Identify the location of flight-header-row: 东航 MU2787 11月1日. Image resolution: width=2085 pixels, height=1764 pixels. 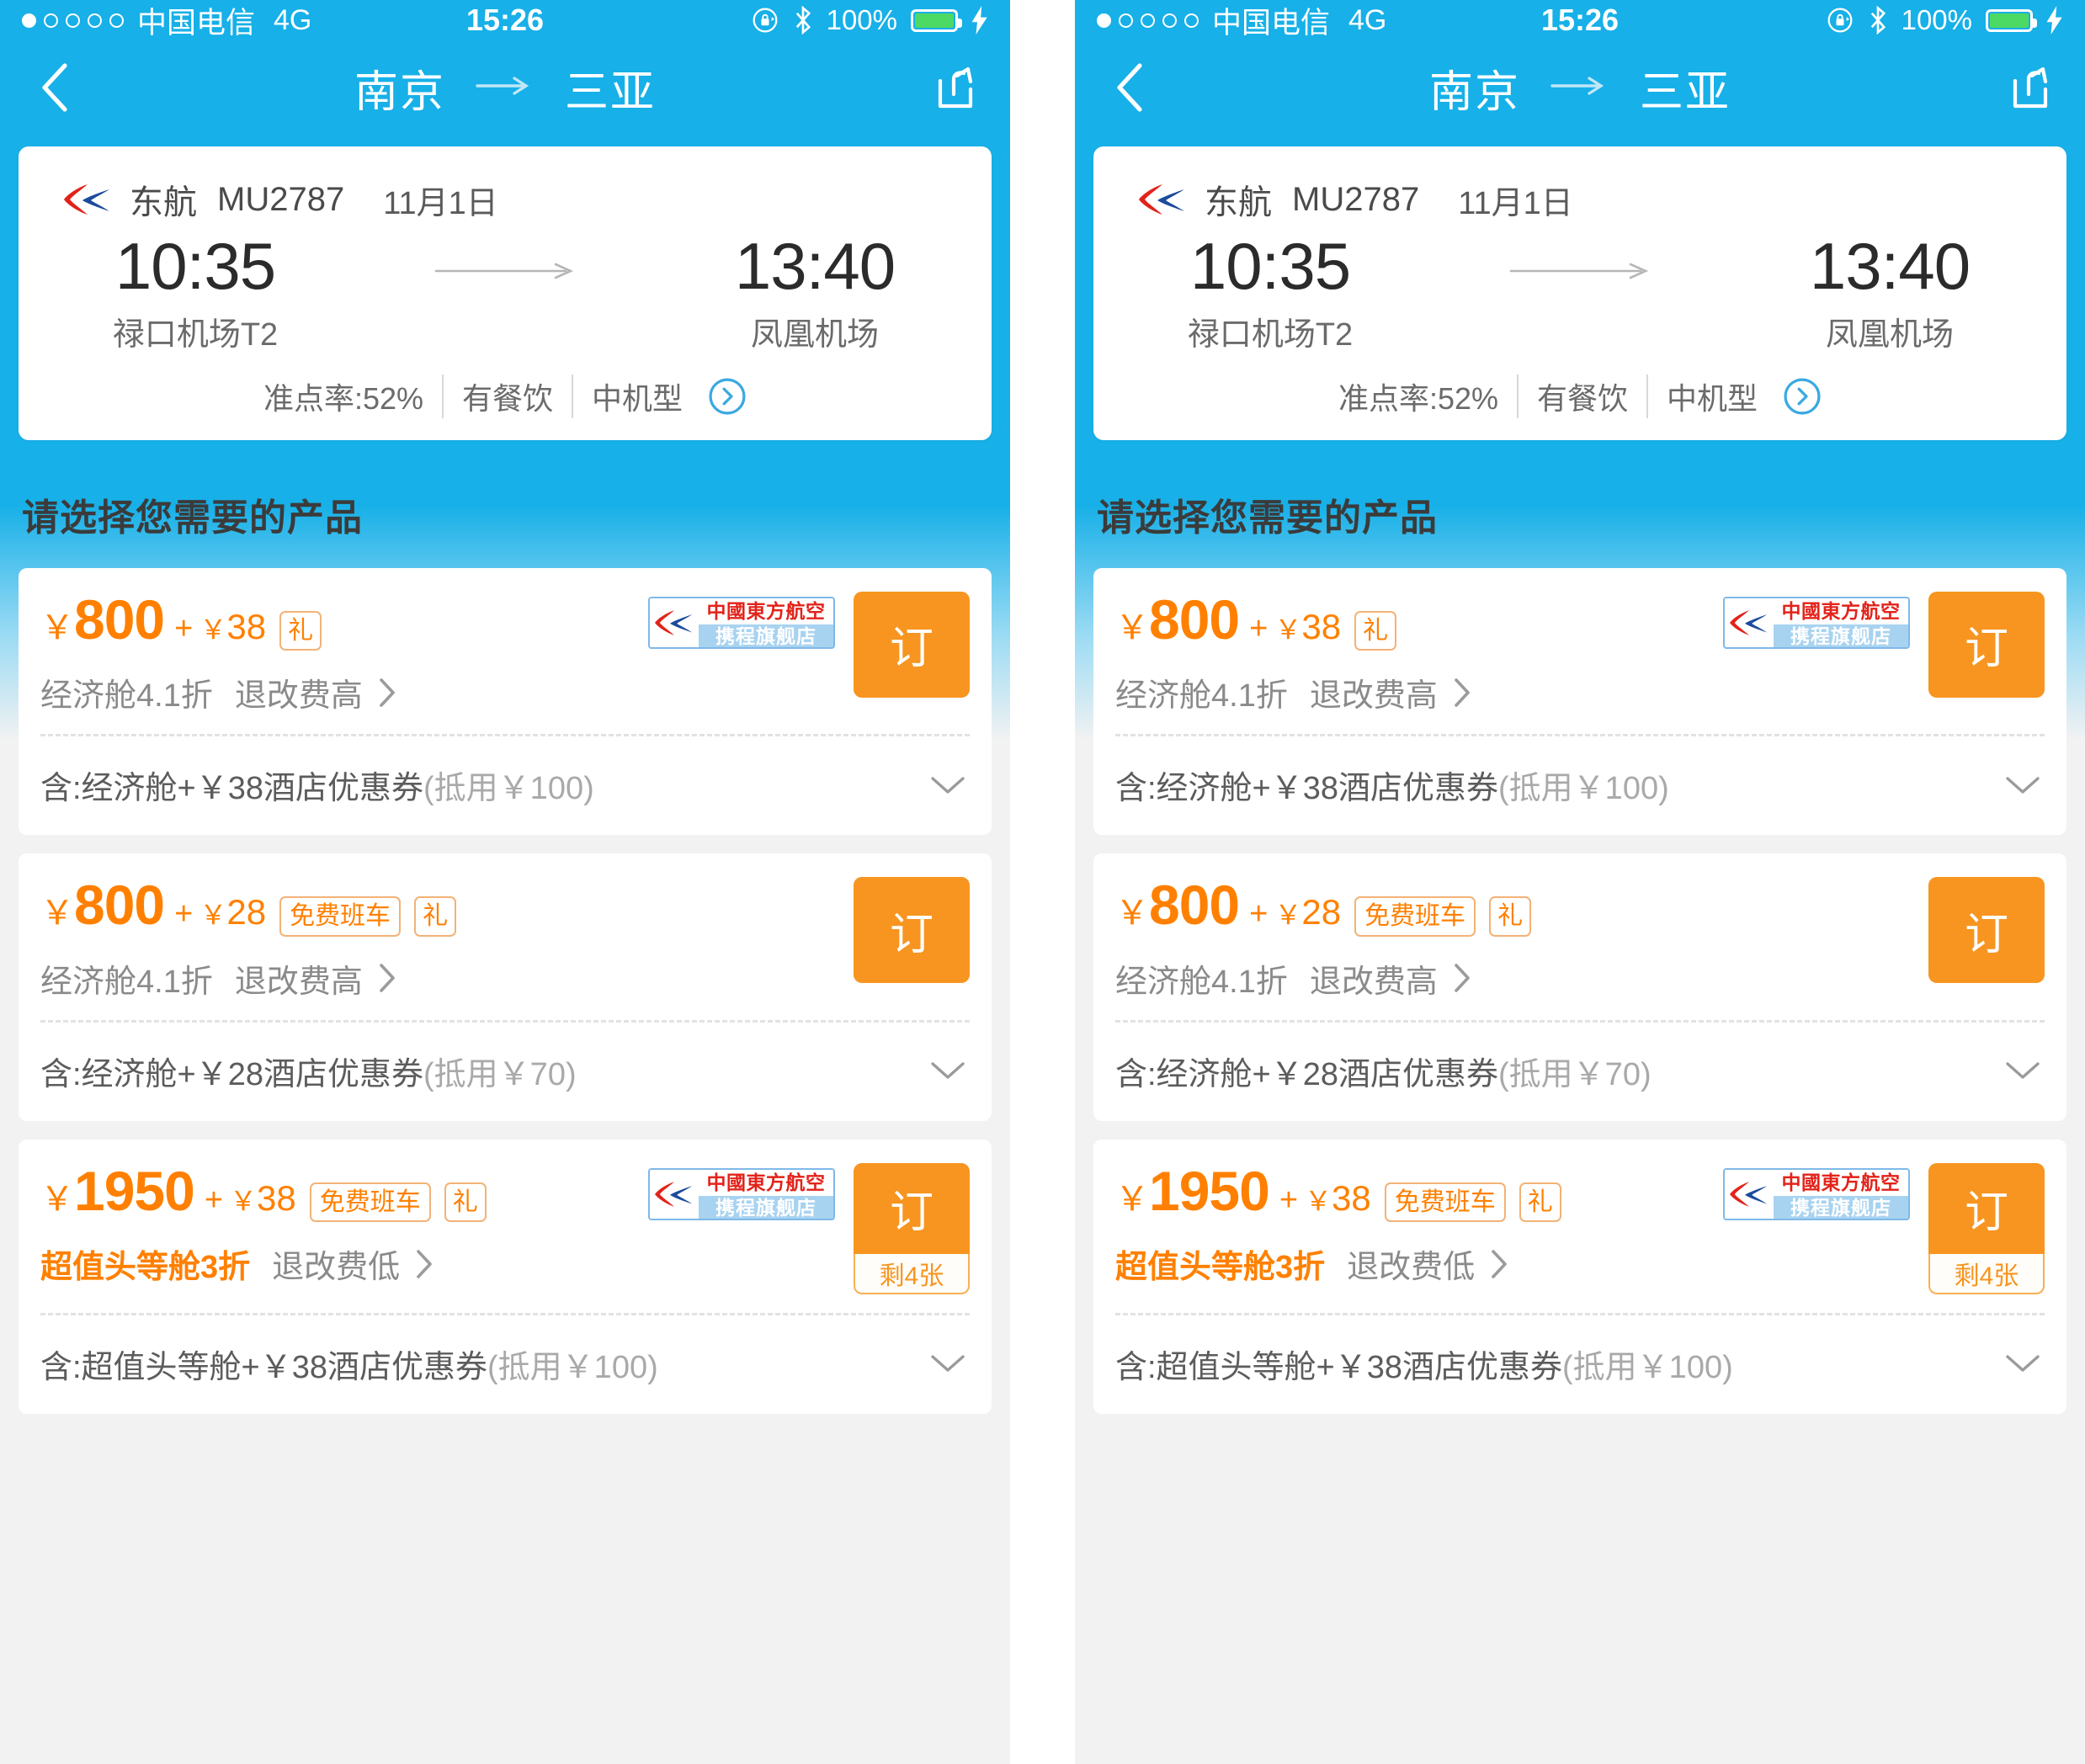
(505, 200).